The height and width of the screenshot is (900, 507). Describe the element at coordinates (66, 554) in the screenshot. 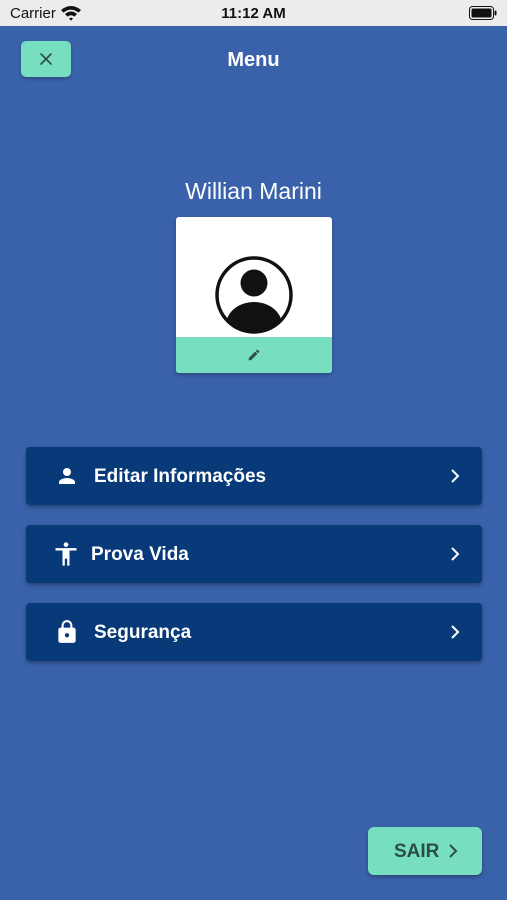

I see `accessibility-icon` at that location.